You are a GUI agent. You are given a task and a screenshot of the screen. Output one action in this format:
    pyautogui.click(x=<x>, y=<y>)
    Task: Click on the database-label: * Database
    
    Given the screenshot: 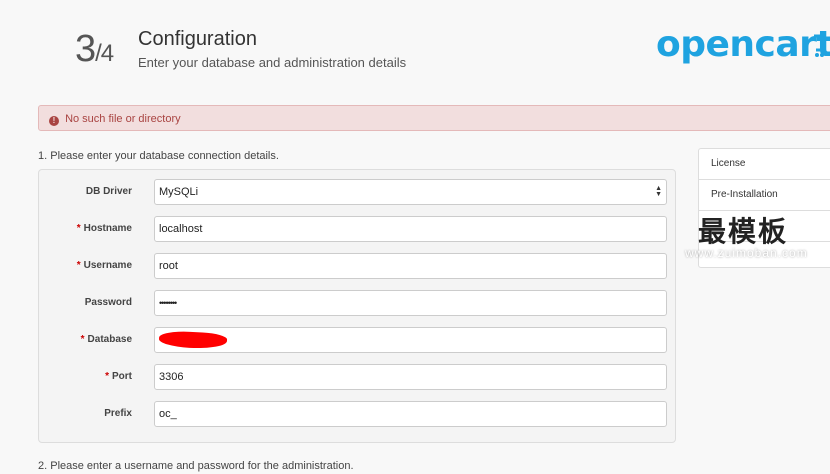 What is the action you would take?
    pyautogui.click(x=106, y=339)
    